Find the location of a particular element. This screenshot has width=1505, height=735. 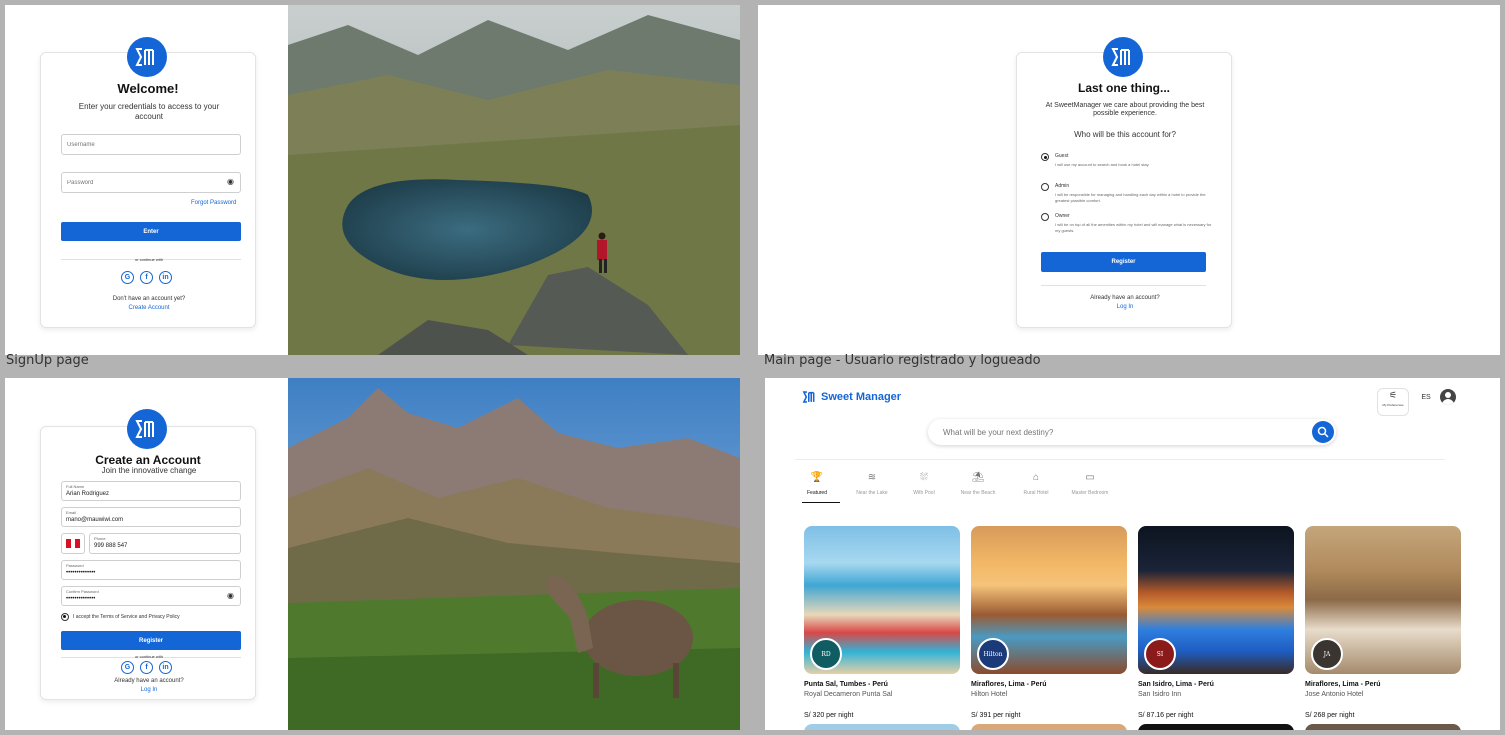

category-near-lake: ≋ Near the Lake is located at coordinates (872, 484).